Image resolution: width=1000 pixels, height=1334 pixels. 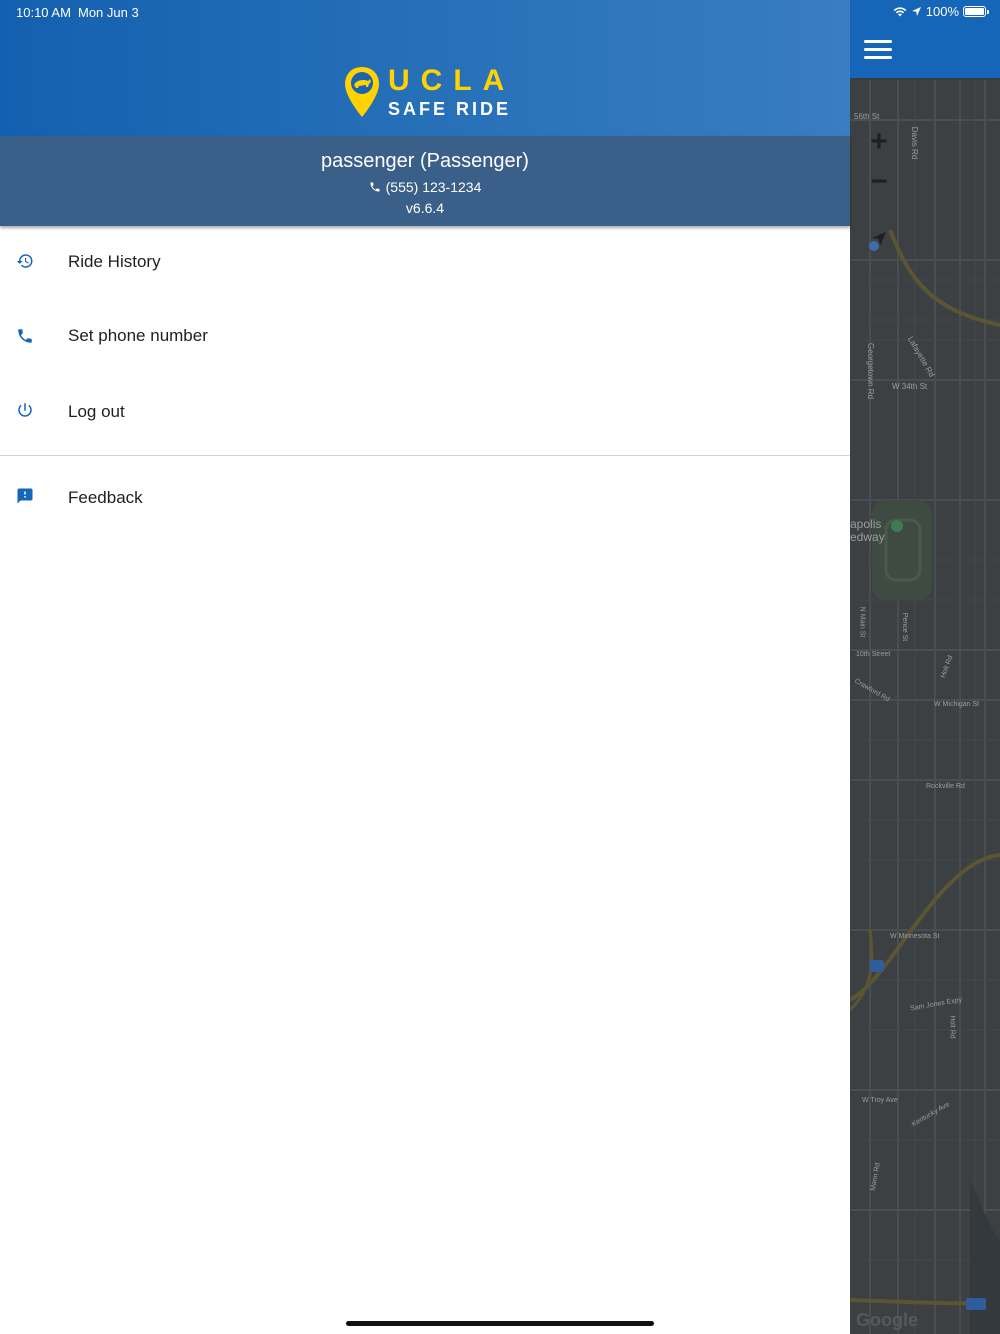 What do you see at coordinates (871, 371) in the screenshot?
I see `map-street-label: Georgetown Rd` at bounding box center [871, 371].